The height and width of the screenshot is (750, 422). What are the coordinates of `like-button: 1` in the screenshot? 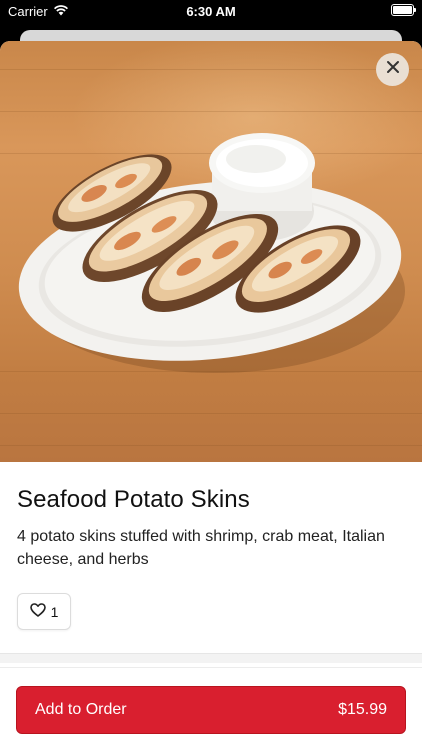 It's located at (44, 611).